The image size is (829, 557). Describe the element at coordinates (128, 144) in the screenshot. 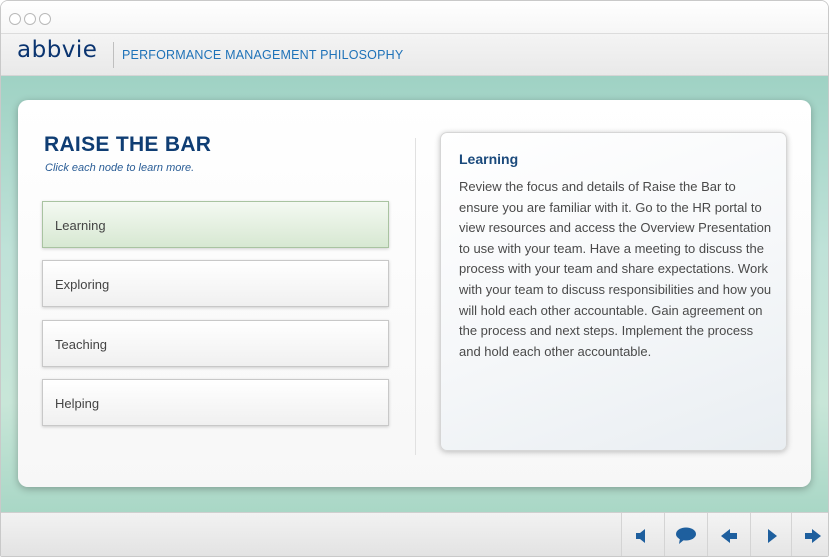

I see `page-title: RAISE THE BAR` at that location.